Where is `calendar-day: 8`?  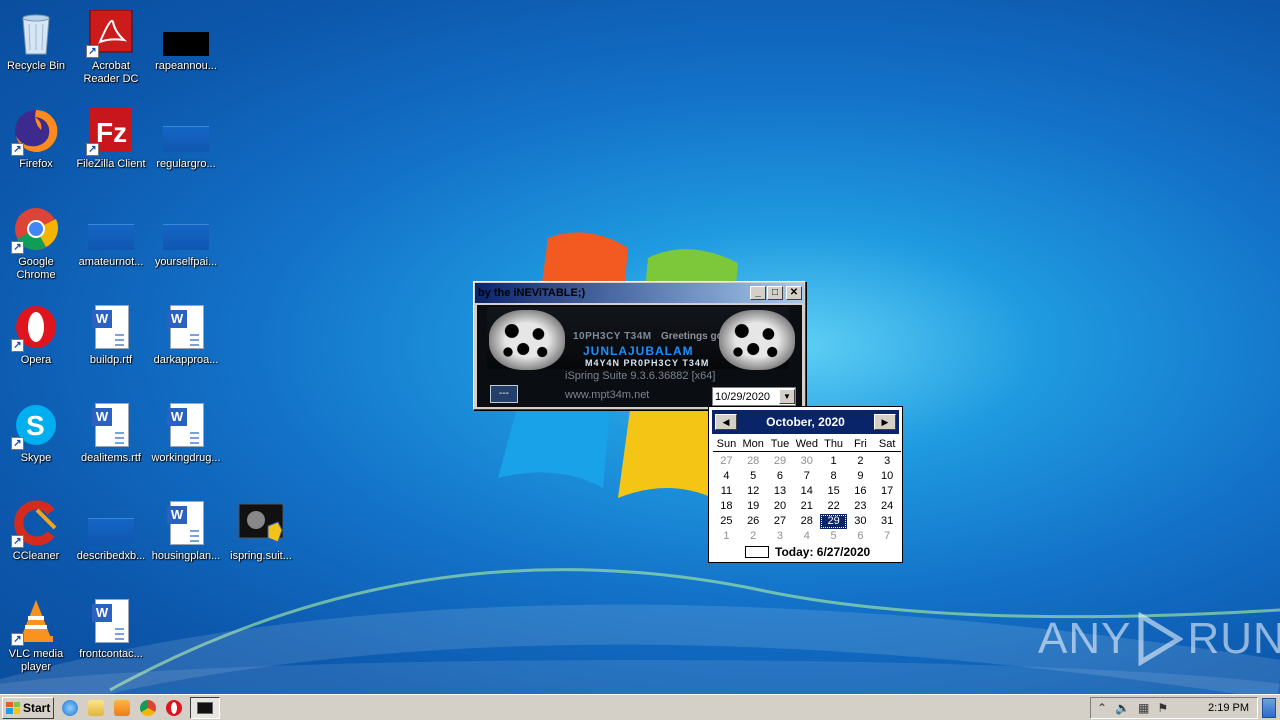 calendar-day: 8 is located at coordinates (833, 476).